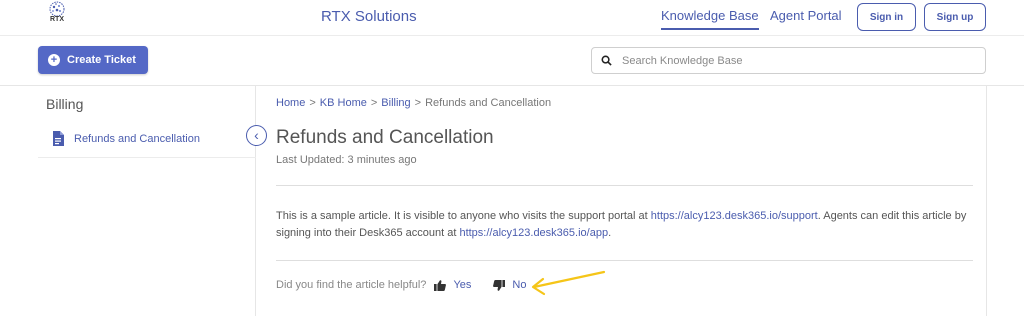 This screenshot has height=316, width=1024. I want to click on breadcrumb-kb-home: KB Home, so click(343, 103).